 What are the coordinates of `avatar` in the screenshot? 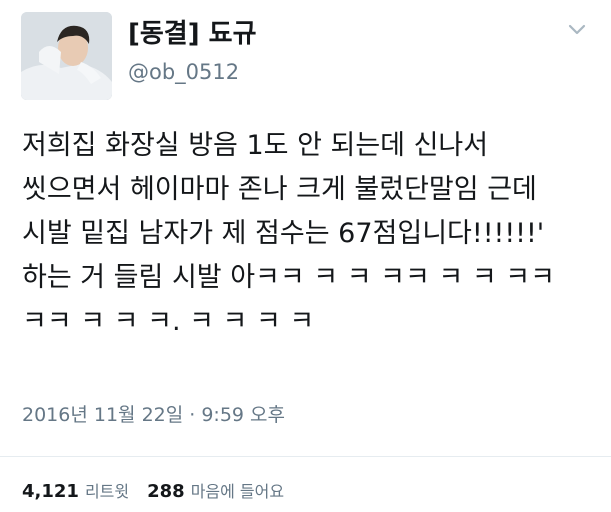 It's located at (66, 56).